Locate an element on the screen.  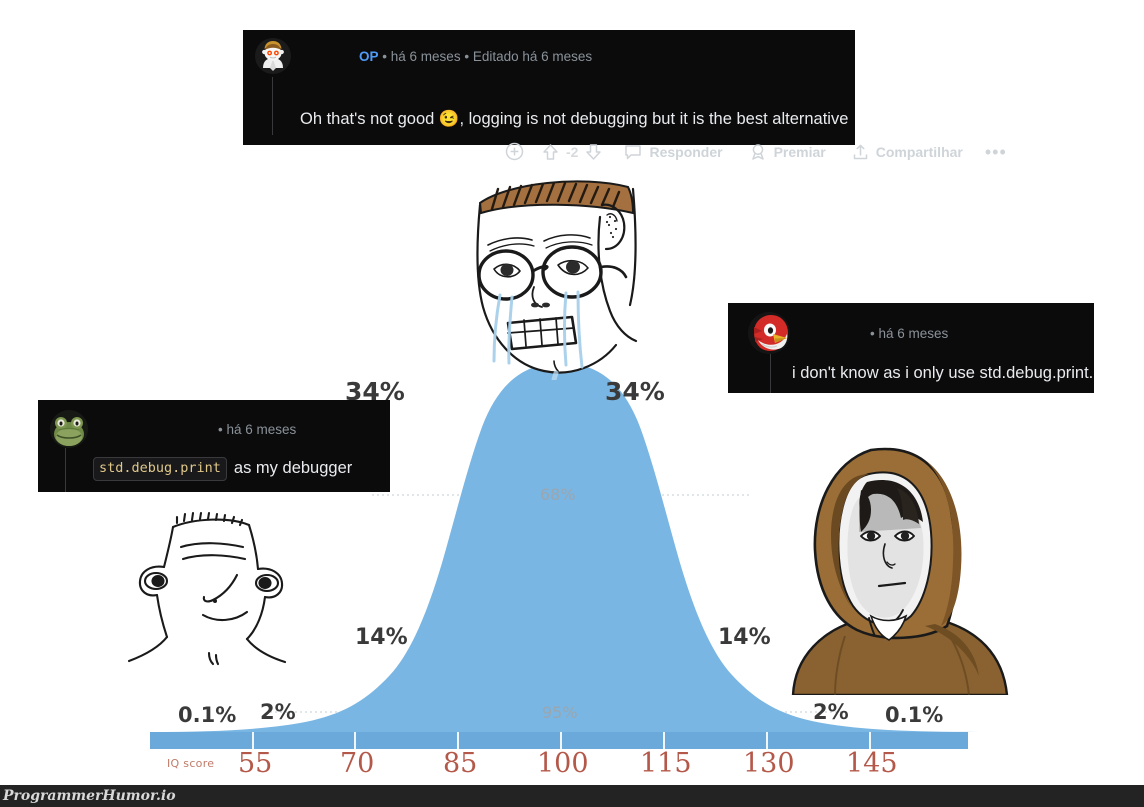
reply-button: Responder is located at coordinates (673, 152).